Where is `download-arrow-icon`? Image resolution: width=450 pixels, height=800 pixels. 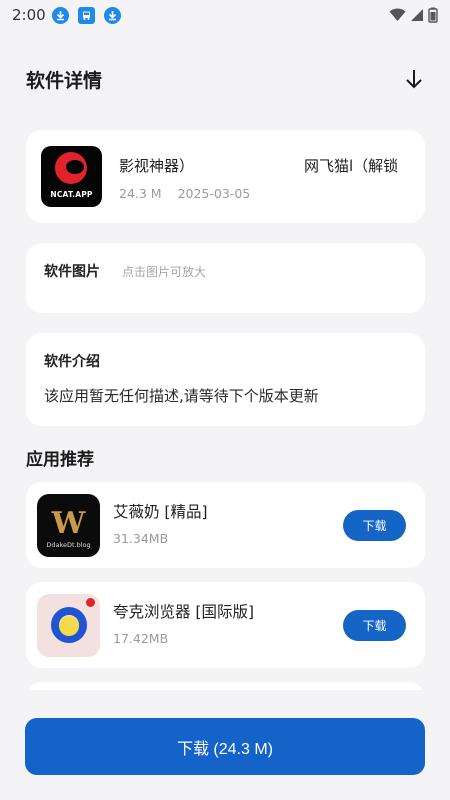
download-arrow-icon is located at coordinates (414, 79).